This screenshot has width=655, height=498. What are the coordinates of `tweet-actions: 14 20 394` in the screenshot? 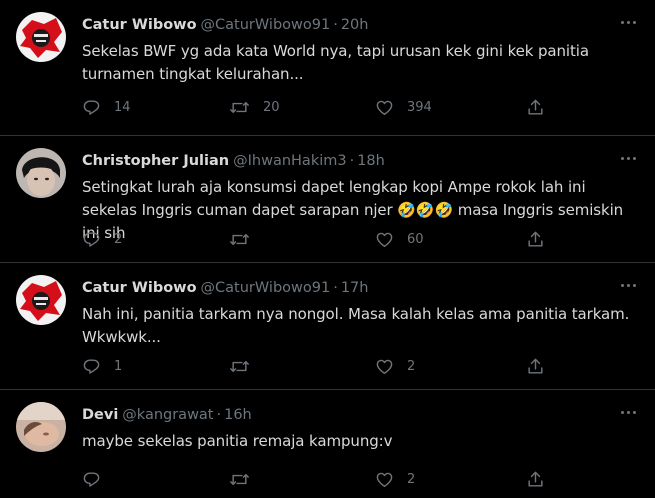 It's located at (317, 107).